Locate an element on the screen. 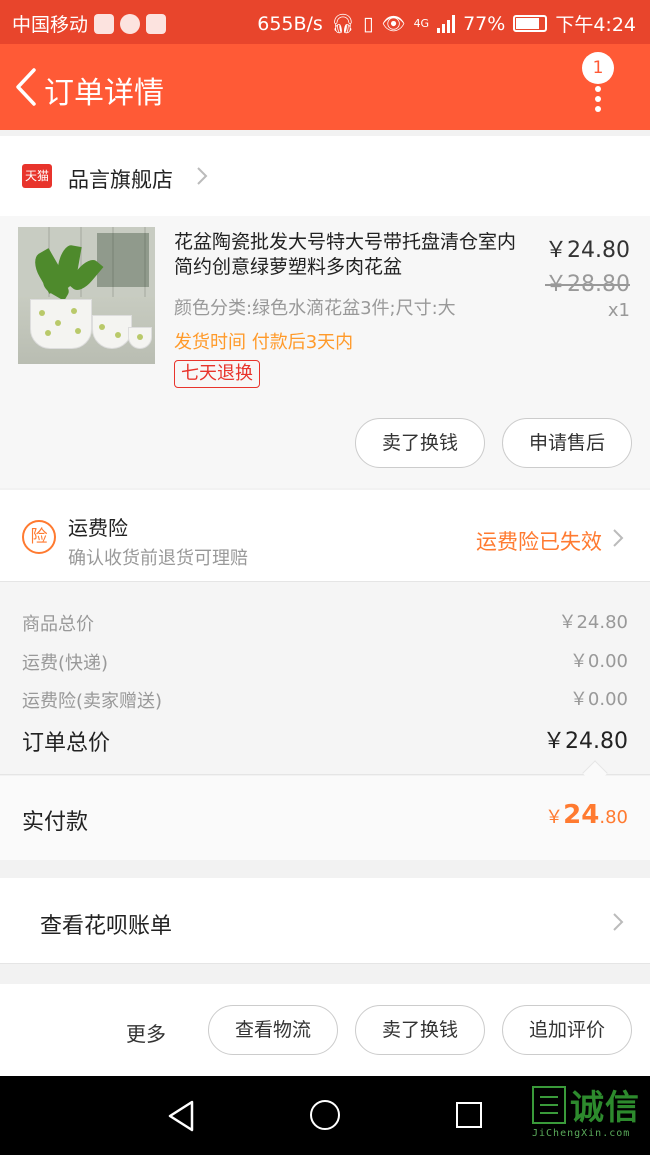 The image size is (650, 1155). signal-icon is located at coordinates (446, 23).